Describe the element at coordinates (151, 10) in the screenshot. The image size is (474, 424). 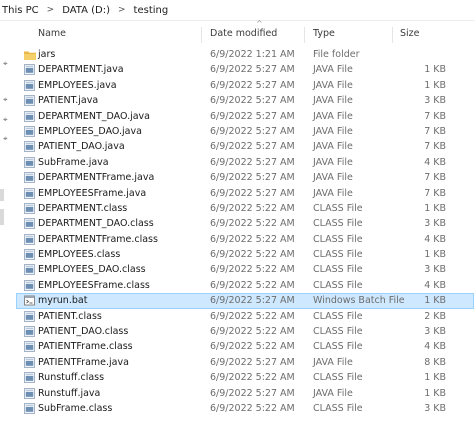
I see `breadcrumb-item-testing: testing` at that location.